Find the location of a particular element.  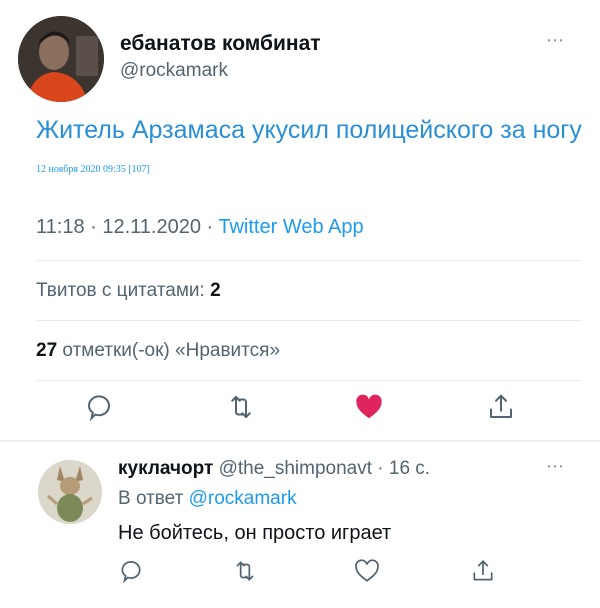

reply-author-handle: @the_shimponavt is located at coordinates (295, 468).